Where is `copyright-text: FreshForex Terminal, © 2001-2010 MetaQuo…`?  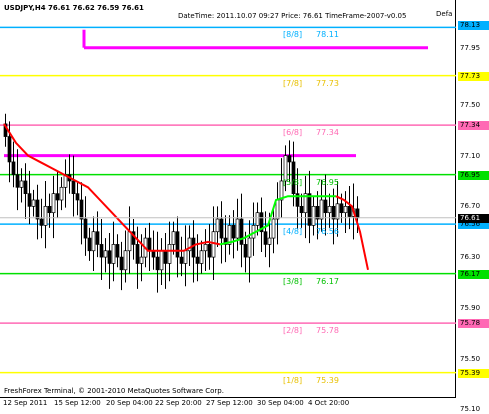
copyright-text: FreshForex Terminal, © 2001-2010 MetaQuo… is located at coordinates (114, 391).